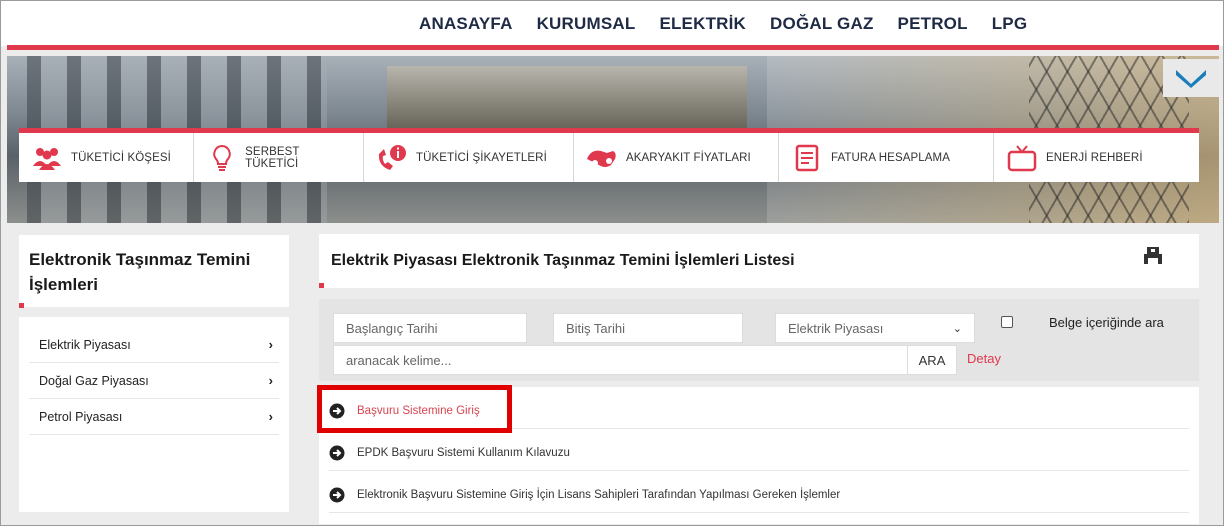  What do you see at coordinates (688, 157) in the screenshot?
I see `category-label: AKARYAKIT FİYATLARI` at bounding box center [688, 157].